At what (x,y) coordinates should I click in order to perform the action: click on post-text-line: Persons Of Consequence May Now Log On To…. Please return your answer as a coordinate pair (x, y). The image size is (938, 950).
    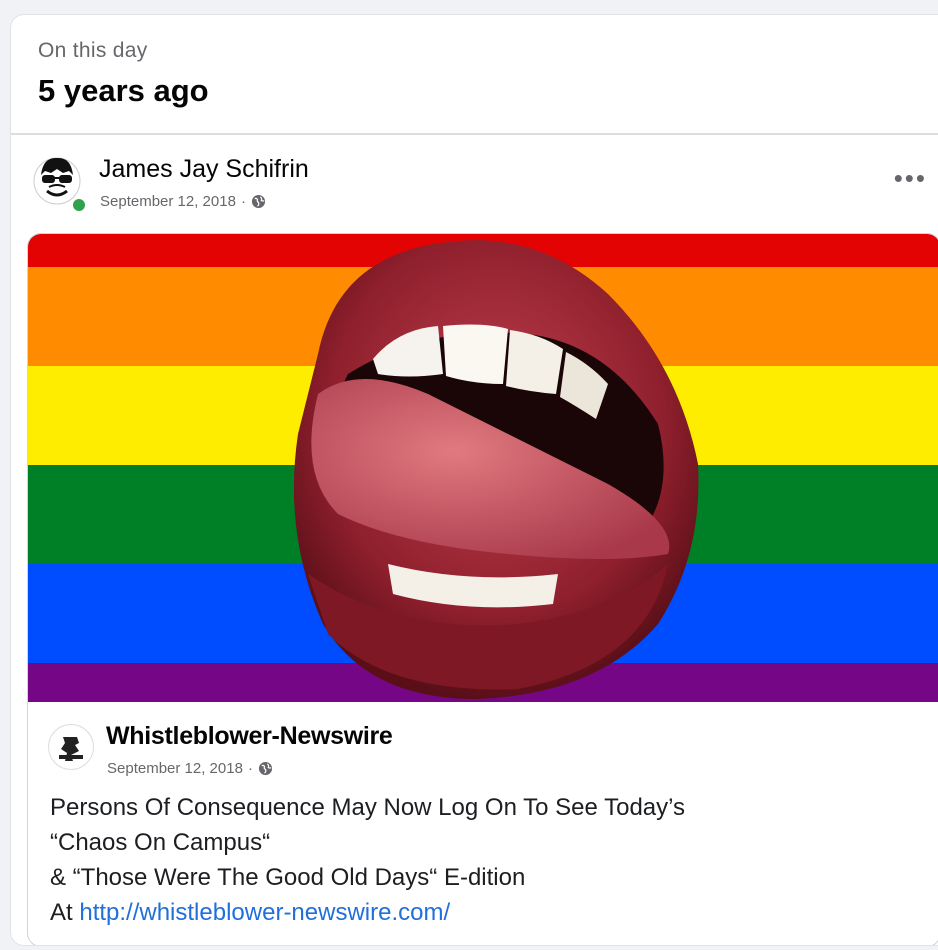
    Looking at the image, I should click on (368, 807).